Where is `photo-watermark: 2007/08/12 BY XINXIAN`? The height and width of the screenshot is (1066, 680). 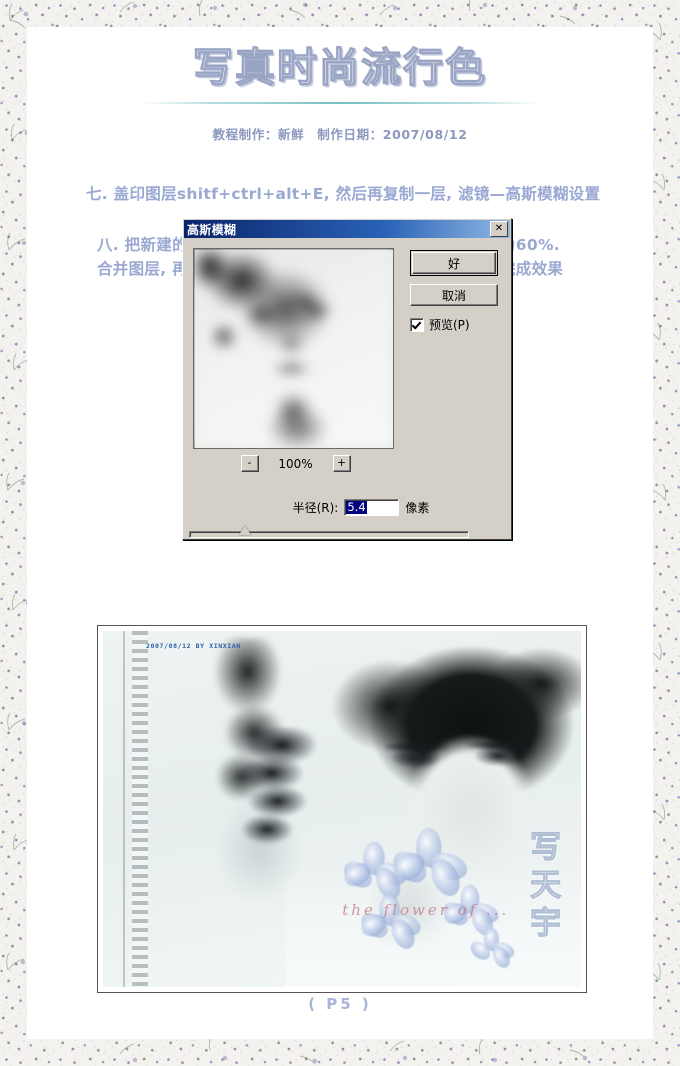 photo-watermark: 2007/08/12 BY XINXIAN is located at coordinates (193, 646).